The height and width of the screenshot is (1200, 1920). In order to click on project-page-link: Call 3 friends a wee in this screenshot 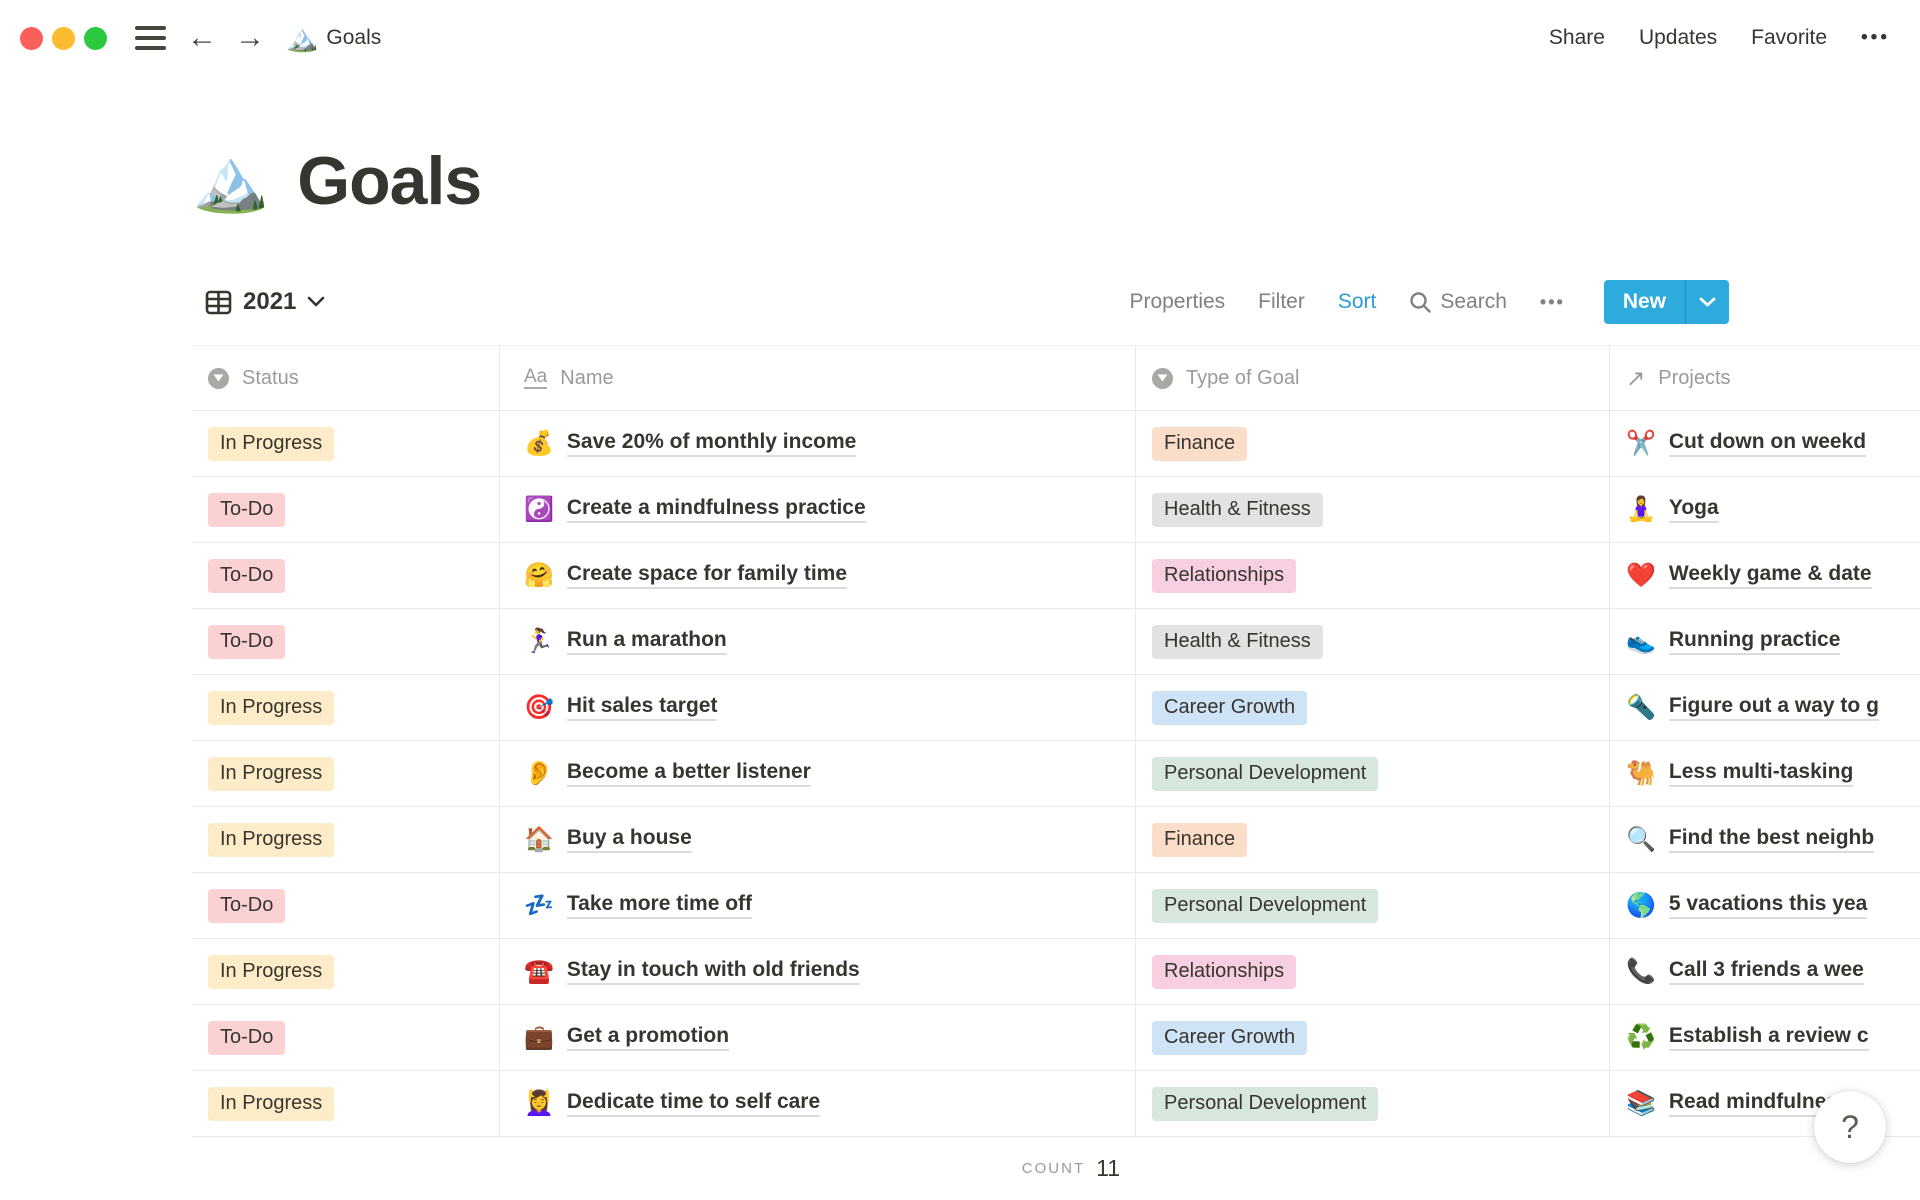, I will do `click(1766, 971)`.